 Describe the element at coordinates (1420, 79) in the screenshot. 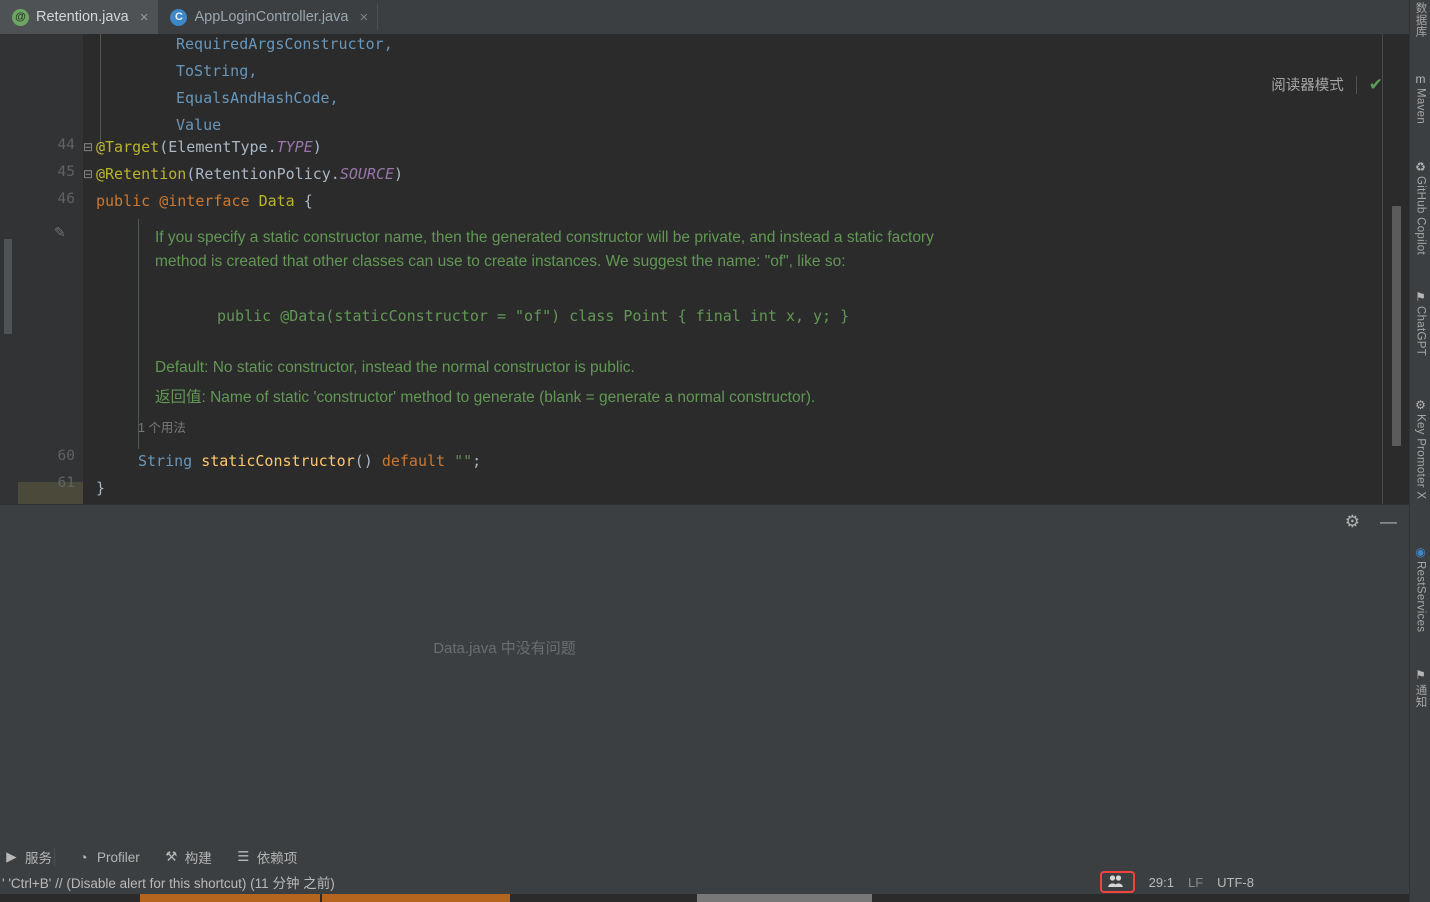

I see `maven-icon: m` at that location.